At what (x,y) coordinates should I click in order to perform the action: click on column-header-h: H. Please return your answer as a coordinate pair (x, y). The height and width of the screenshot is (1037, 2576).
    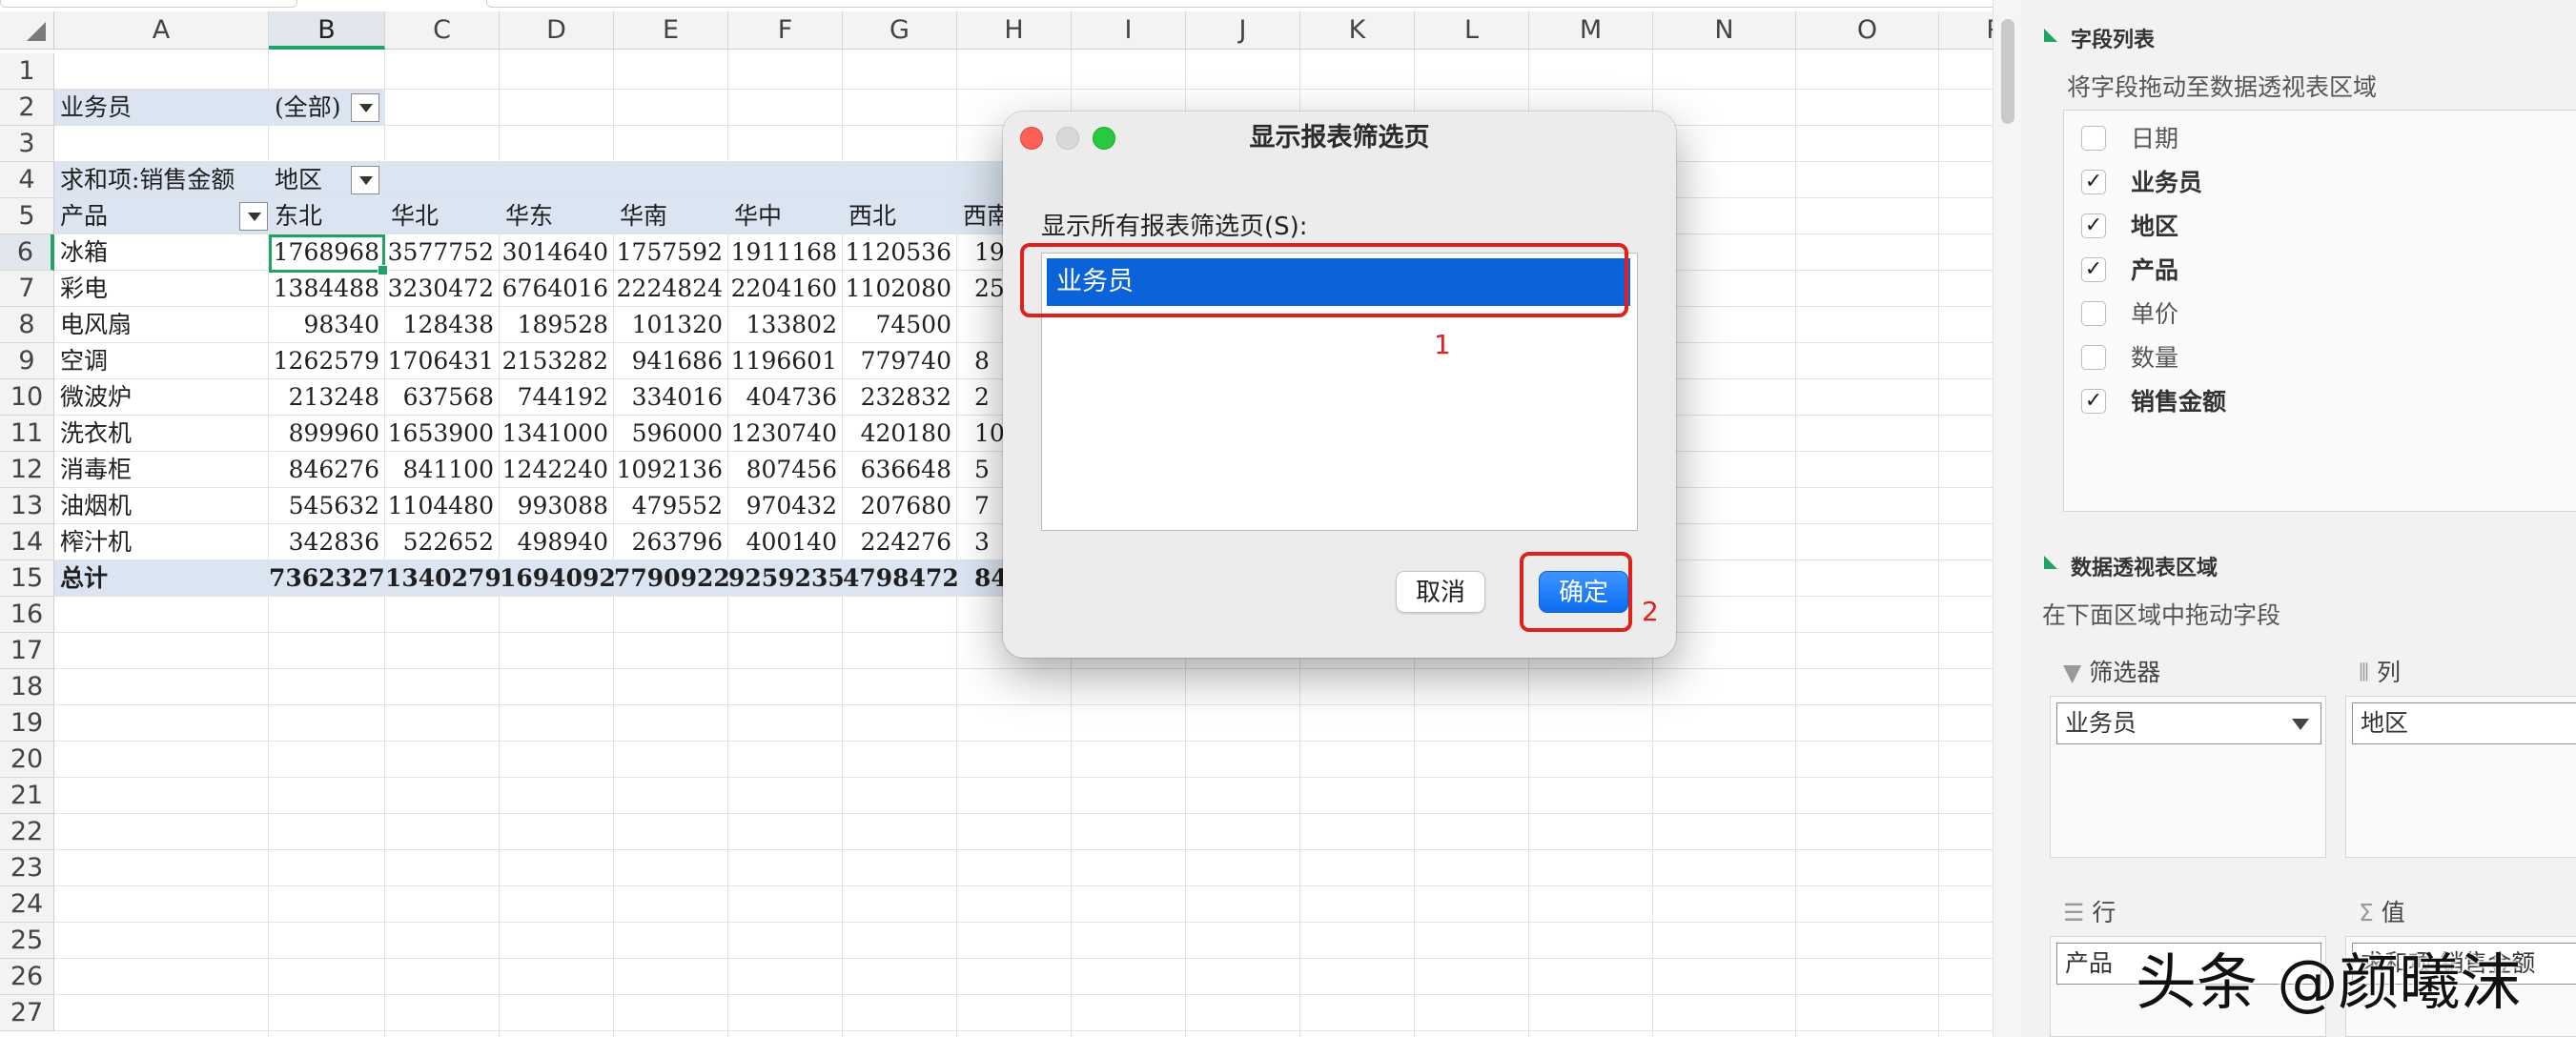
    Looking at the image, I should click on (1014, 30).